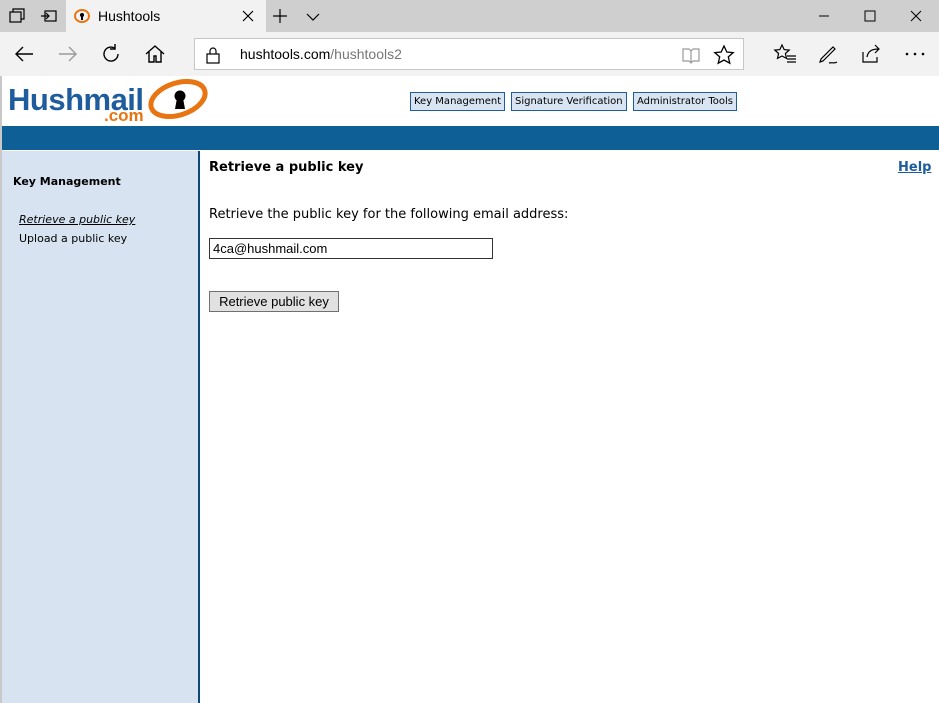 The width and height of the screenshot is (939, 703). Describe the element at coordinates (68, 54) in the screenshot. I see `forward-arrow-icon` at that location.